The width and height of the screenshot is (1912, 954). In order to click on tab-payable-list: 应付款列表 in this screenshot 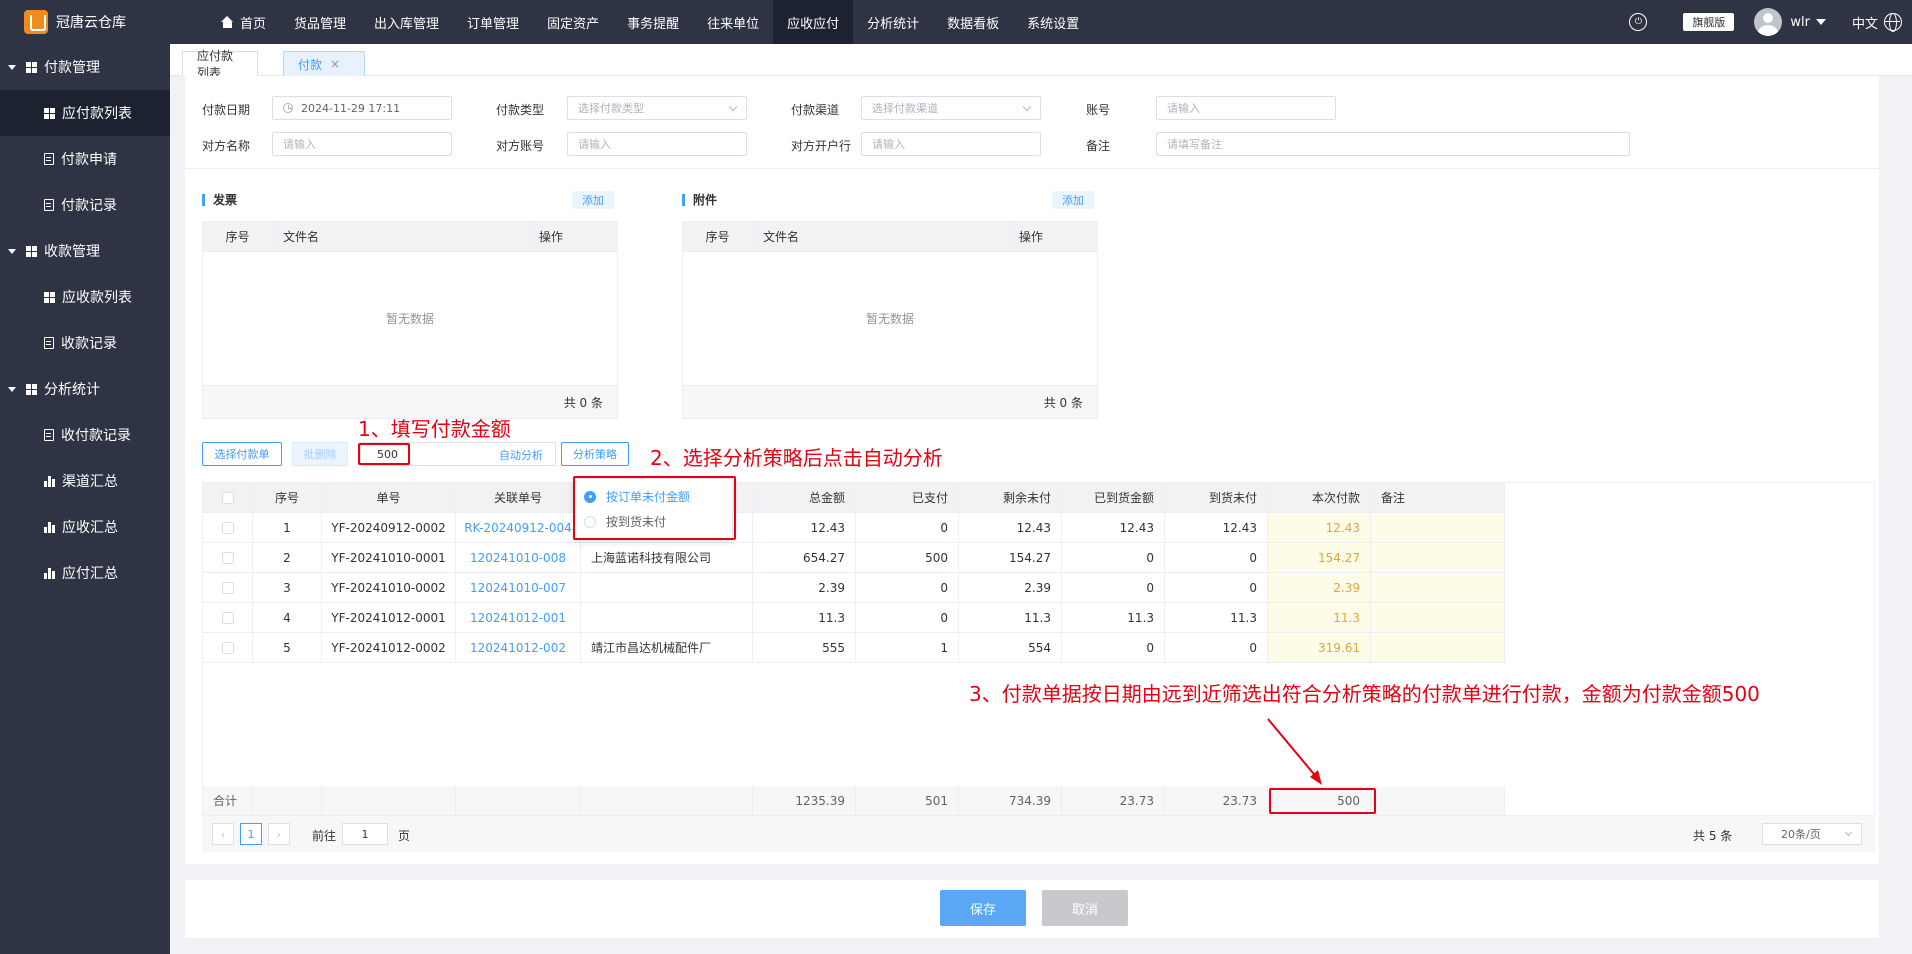, I will do `click(220, 64)`.